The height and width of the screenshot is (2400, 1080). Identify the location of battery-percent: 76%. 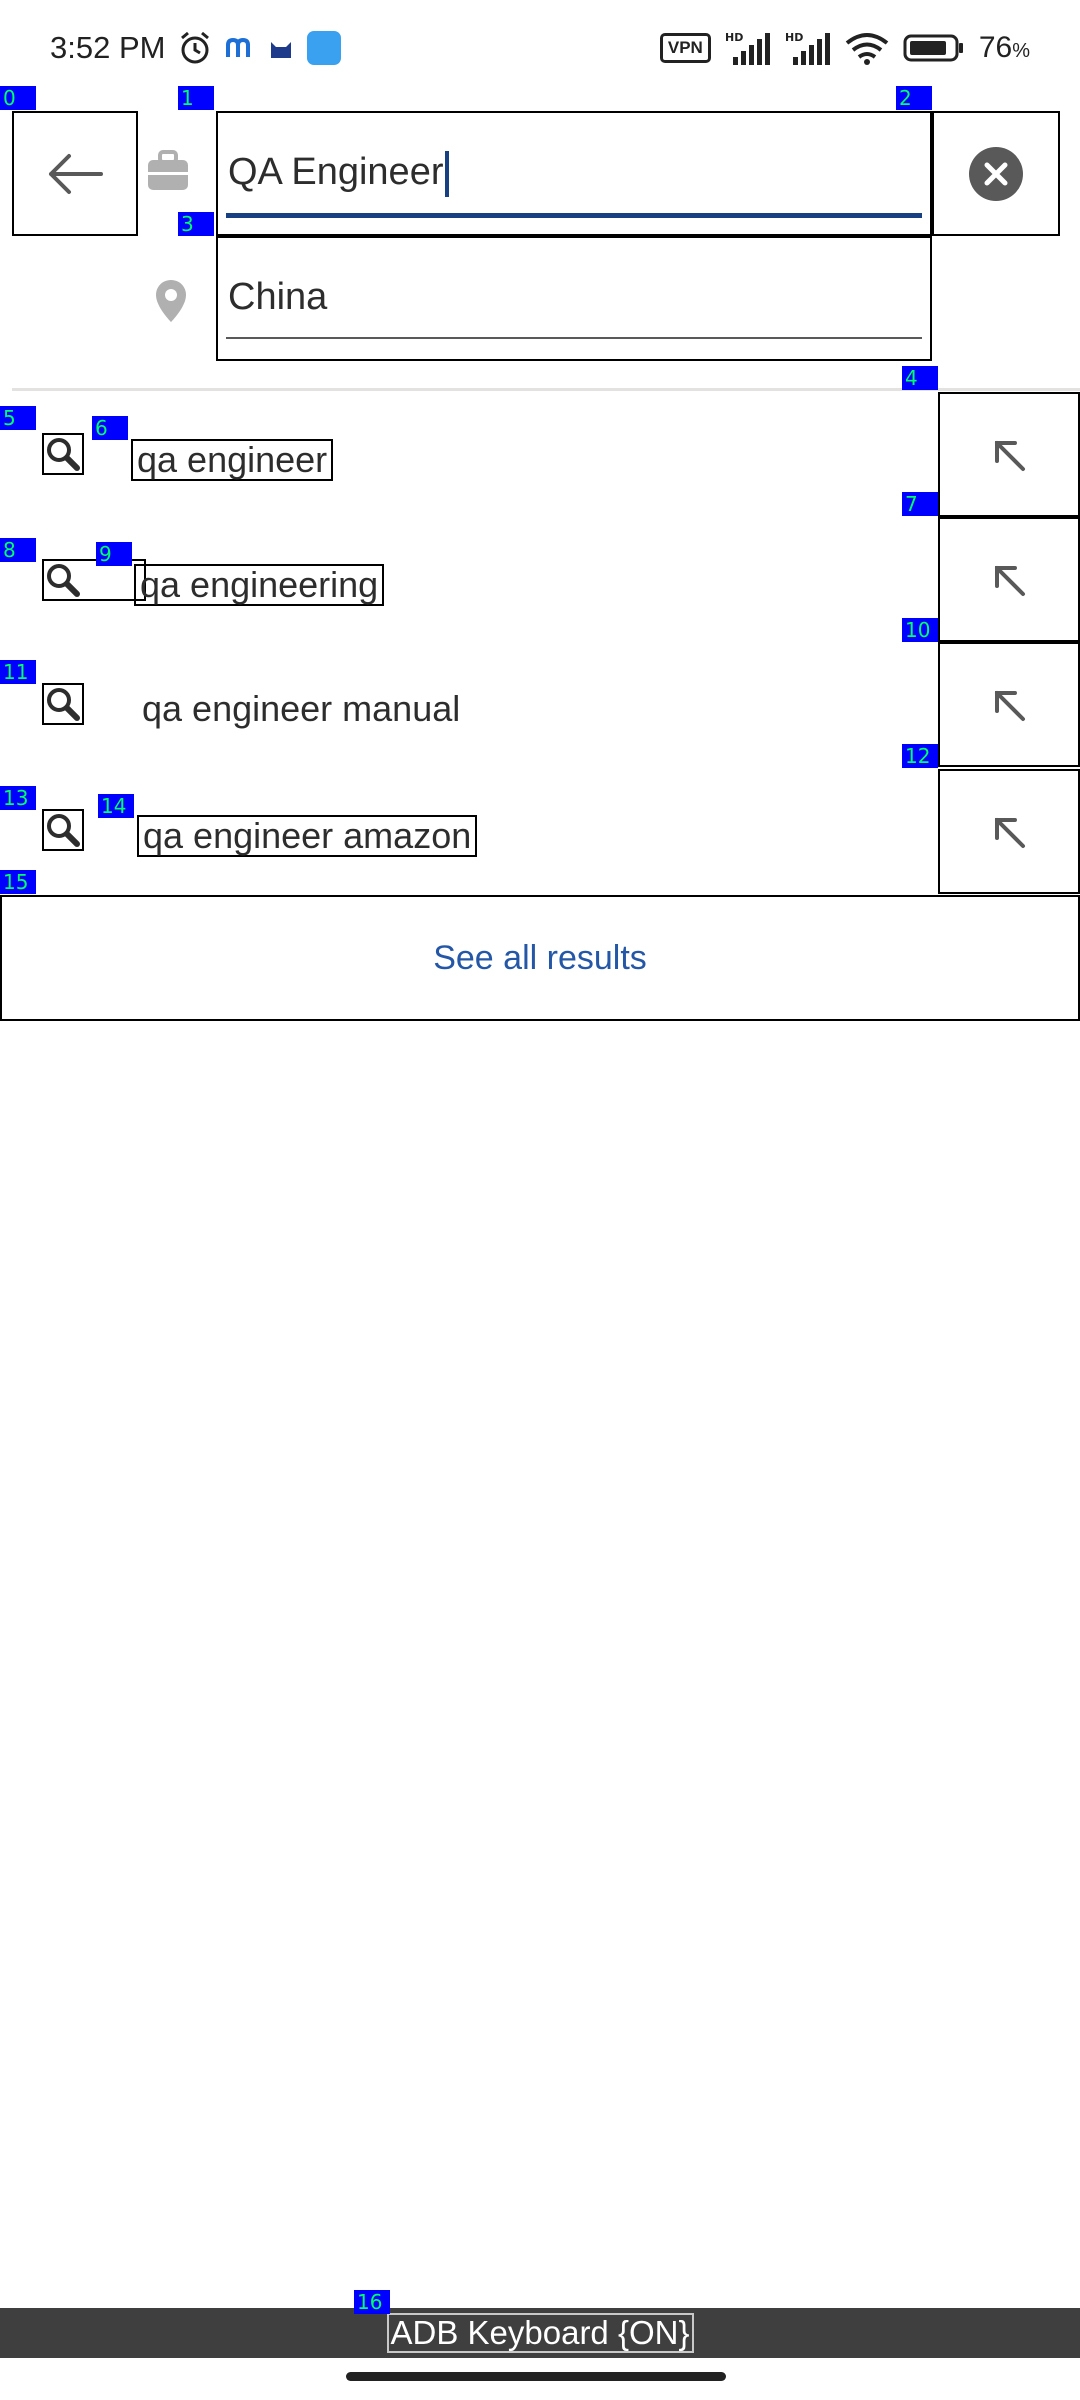
(1004, 48).